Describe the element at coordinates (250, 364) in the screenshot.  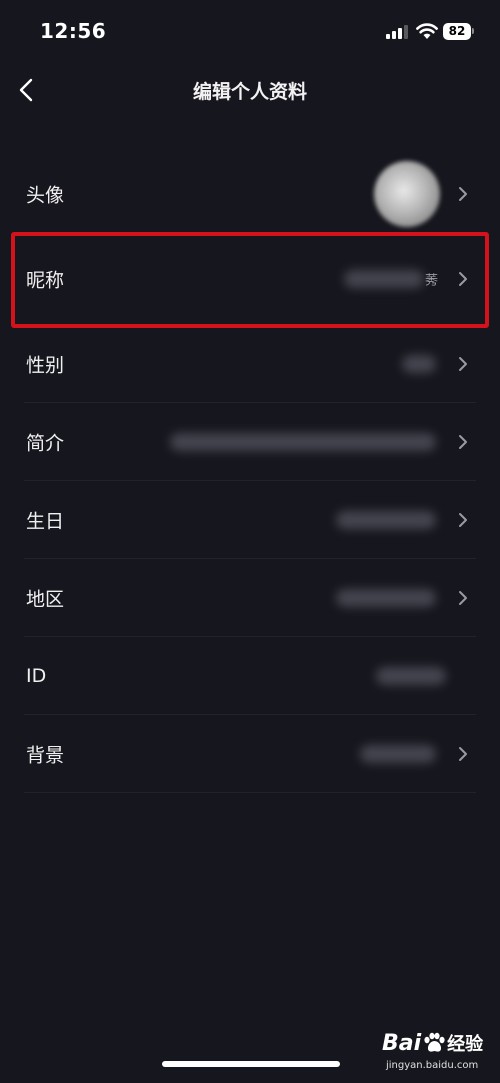
I see `row-gender: 性别` at that location.